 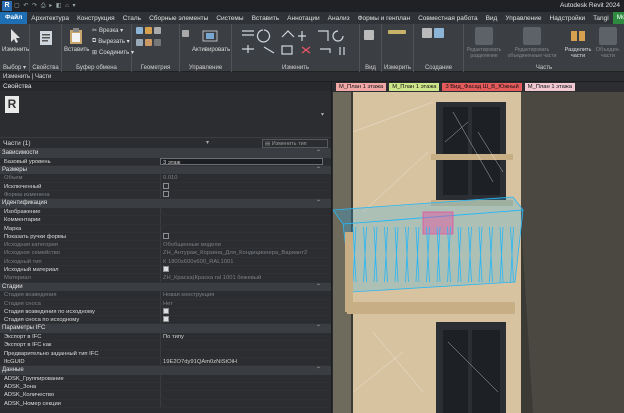 What do you see at coordinates (16, 50) in the screenshot?
I see `modify-label: Изменить` at bounding box center [16, 50].